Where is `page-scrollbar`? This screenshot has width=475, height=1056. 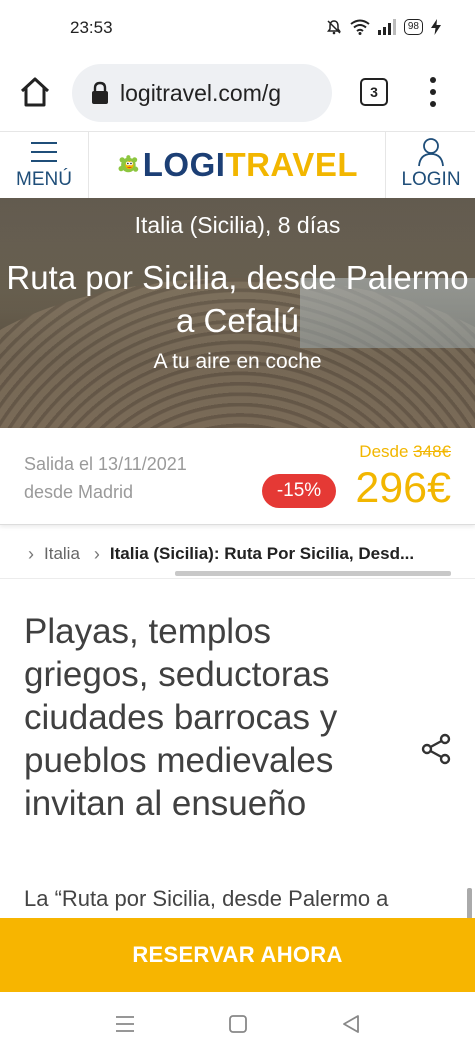 page-scrollbar is located at coordinates (469, 904).